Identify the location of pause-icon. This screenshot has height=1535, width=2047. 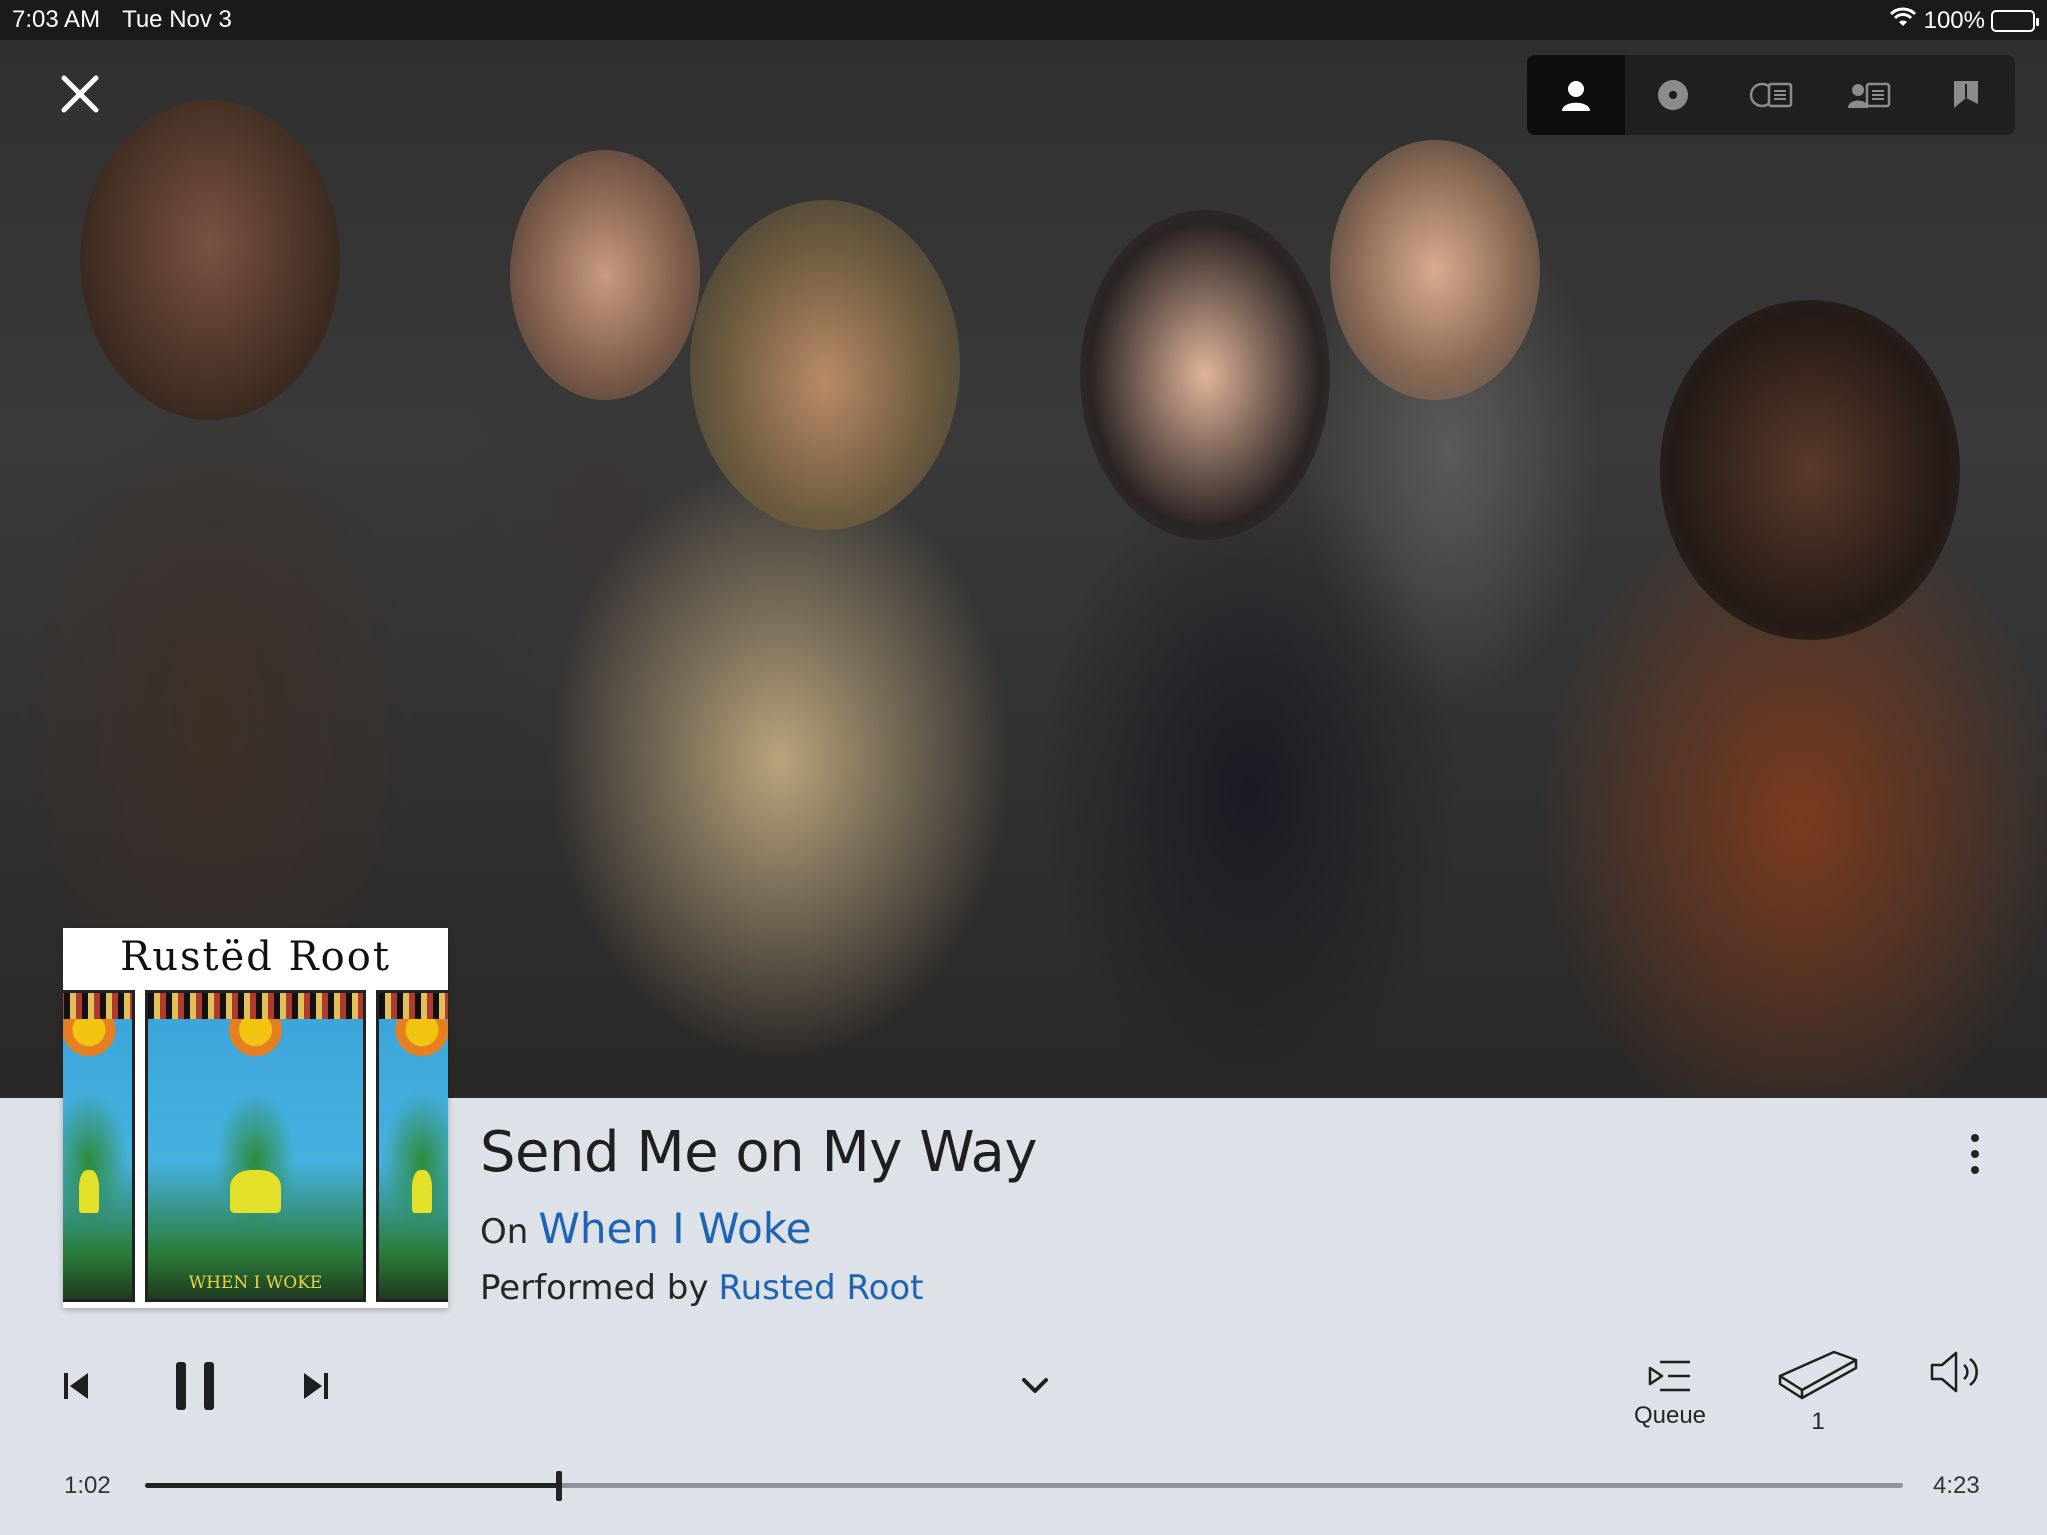
(195, 1386).